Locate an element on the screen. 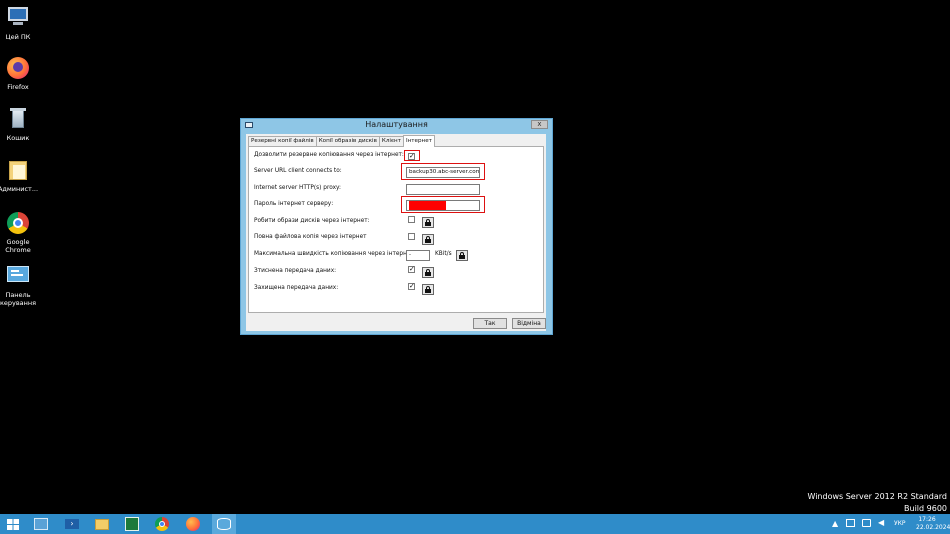 The image size is (950, 534). tab-client: Клієнт is located at coordinates (391, 141).